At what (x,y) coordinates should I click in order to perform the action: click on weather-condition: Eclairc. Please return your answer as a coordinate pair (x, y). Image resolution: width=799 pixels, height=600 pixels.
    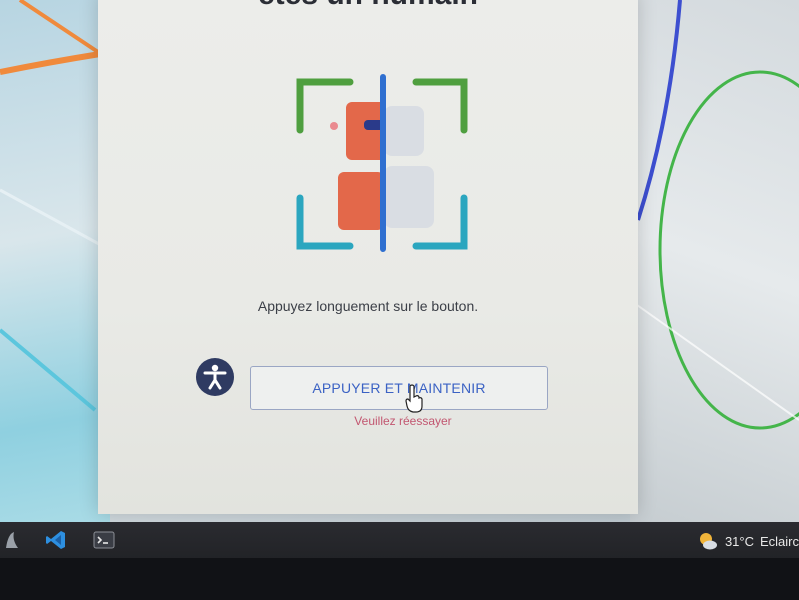
    Looking at the image, I should click on (779, 541).